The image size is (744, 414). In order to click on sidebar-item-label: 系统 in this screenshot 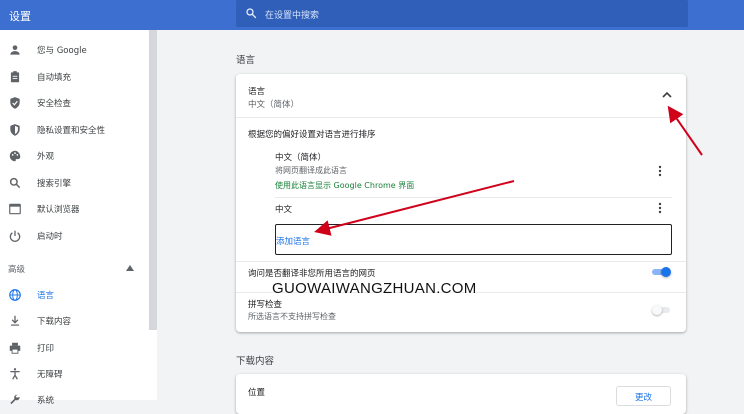, I will do `click(46, 401)`.